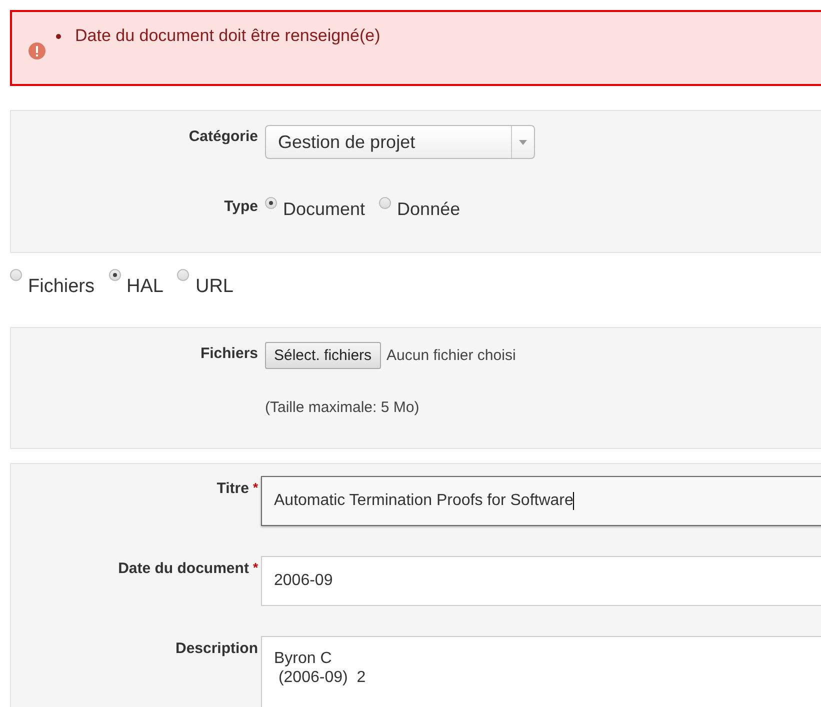 The width and height of the screenshot is (821, 707). I want to click on field-label: Date du document, so click(183, 568).